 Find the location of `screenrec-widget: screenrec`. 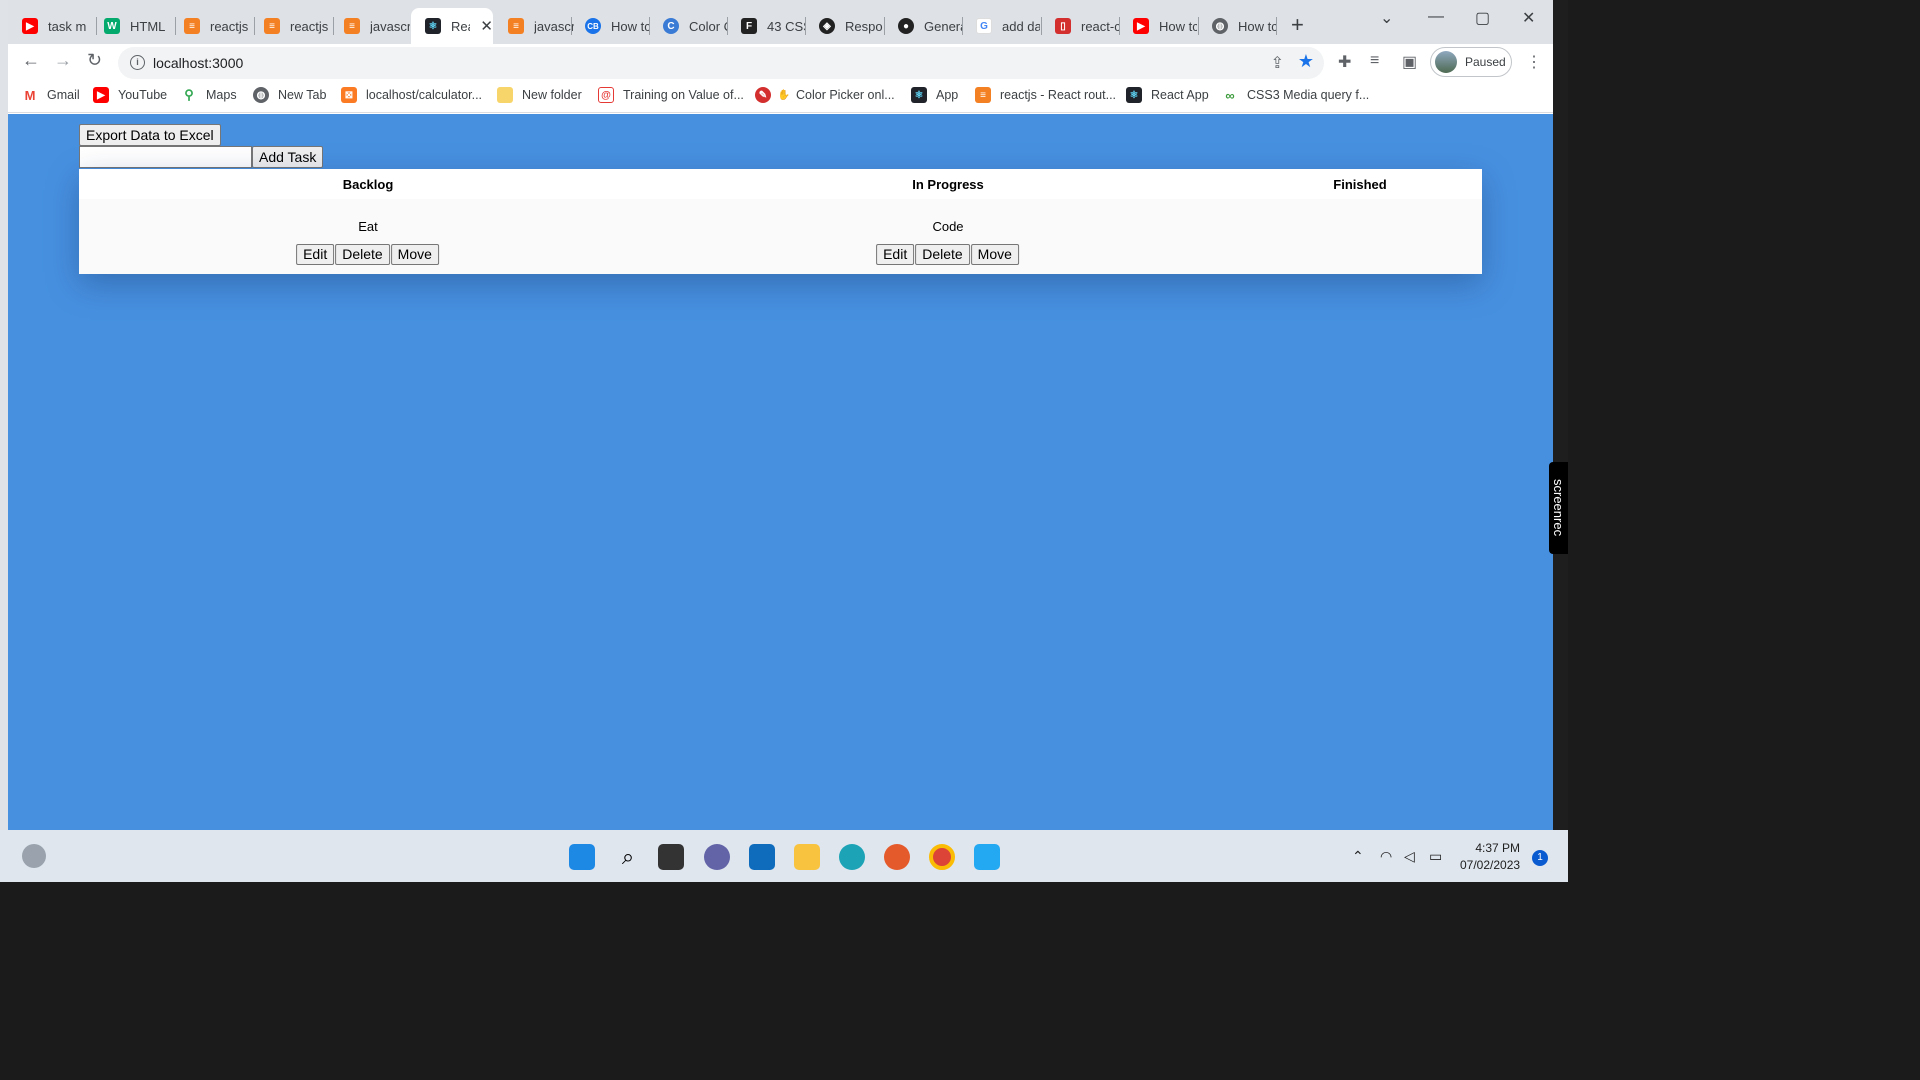

screenrec-widget: screenrec is located at coordinates (1558, 508).